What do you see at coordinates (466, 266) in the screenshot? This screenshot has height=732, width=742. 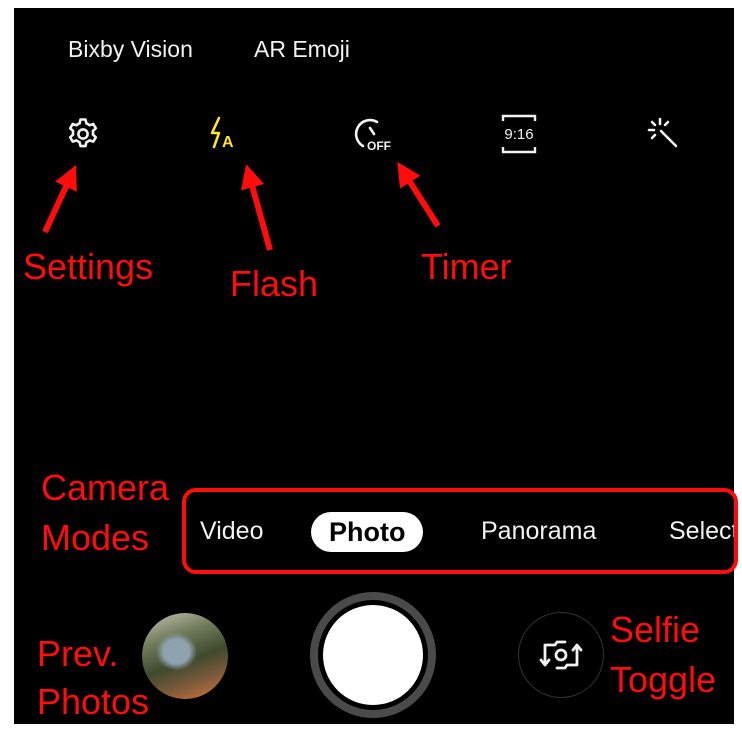 I see `timer-annotation: Timer` at bounding box center [466, 266].